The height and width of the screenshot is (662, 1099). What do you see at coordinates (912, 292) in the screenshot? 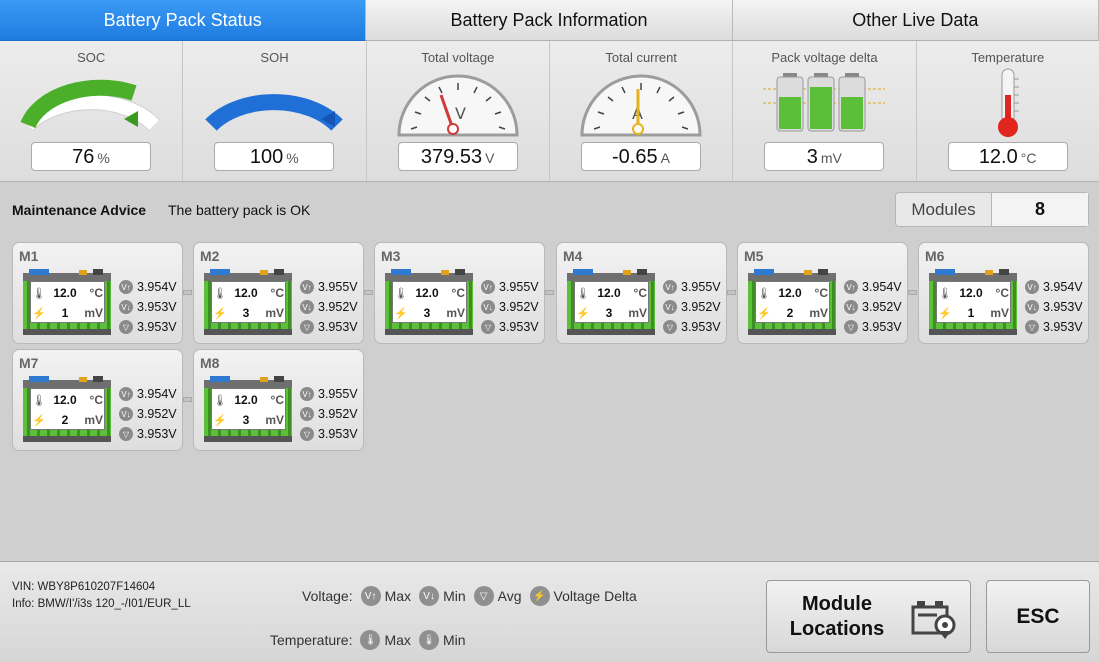
I see `module-connector` at bounding box center [912, 292].